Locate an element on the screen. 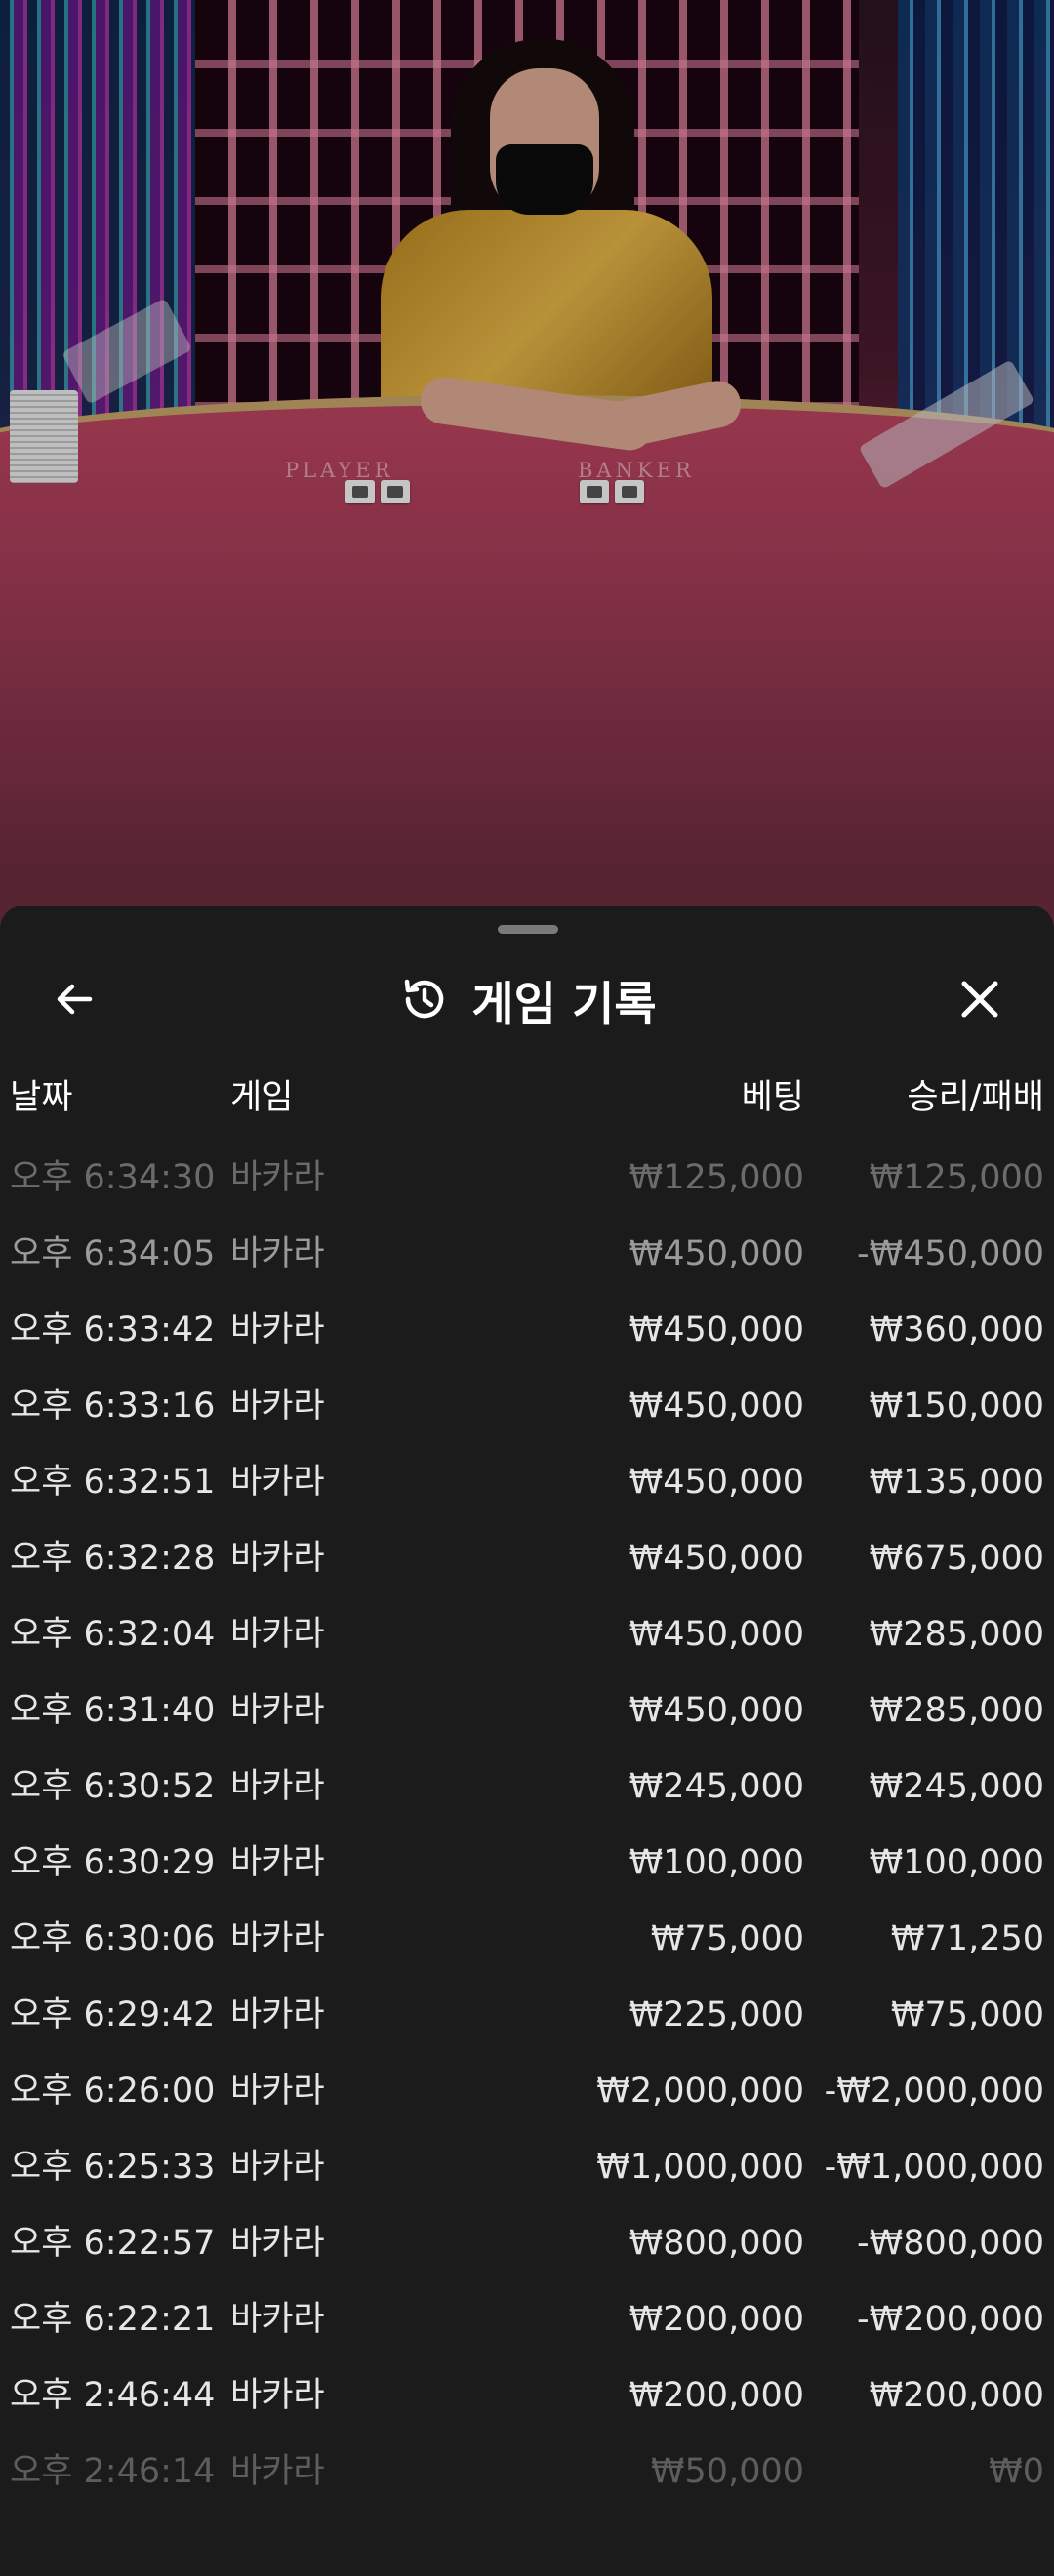 This screenshot has height=2576, width=1054. table-row: 오후 6:30:29 바카라 ₩100,000 ₩100,000 is located at coordinates (527, 1876).